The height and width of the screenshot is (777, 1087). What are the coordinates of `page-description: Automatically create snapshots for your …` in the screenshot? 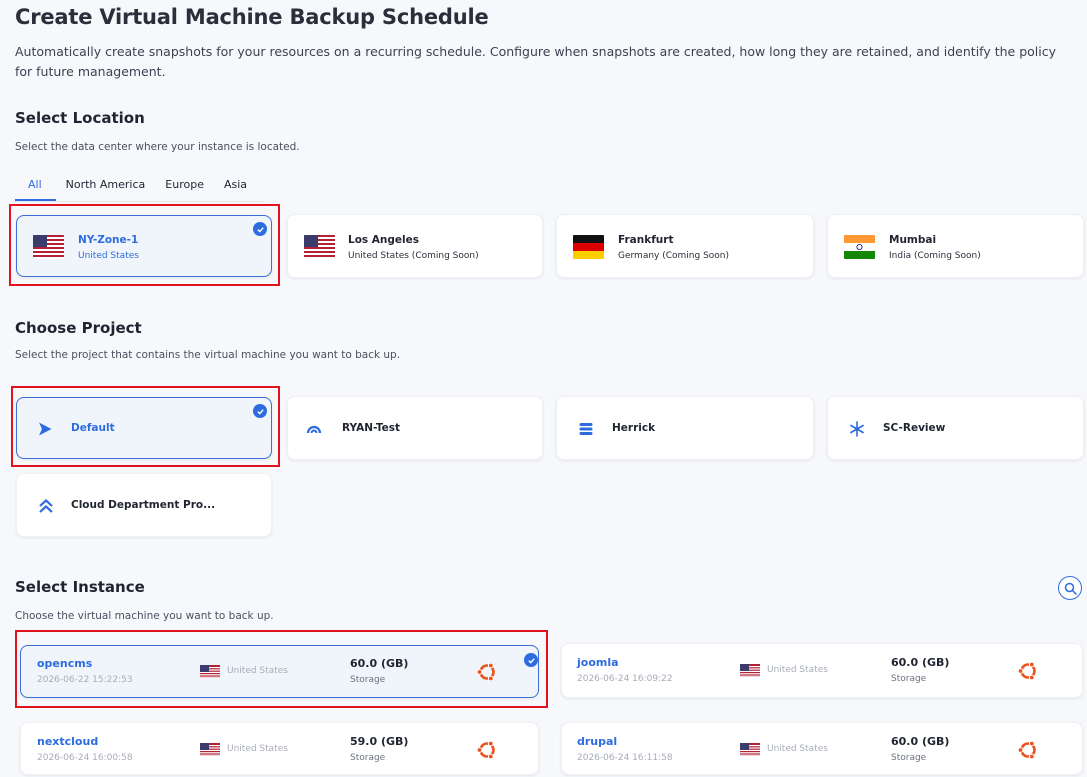 It's located at (536, 61).